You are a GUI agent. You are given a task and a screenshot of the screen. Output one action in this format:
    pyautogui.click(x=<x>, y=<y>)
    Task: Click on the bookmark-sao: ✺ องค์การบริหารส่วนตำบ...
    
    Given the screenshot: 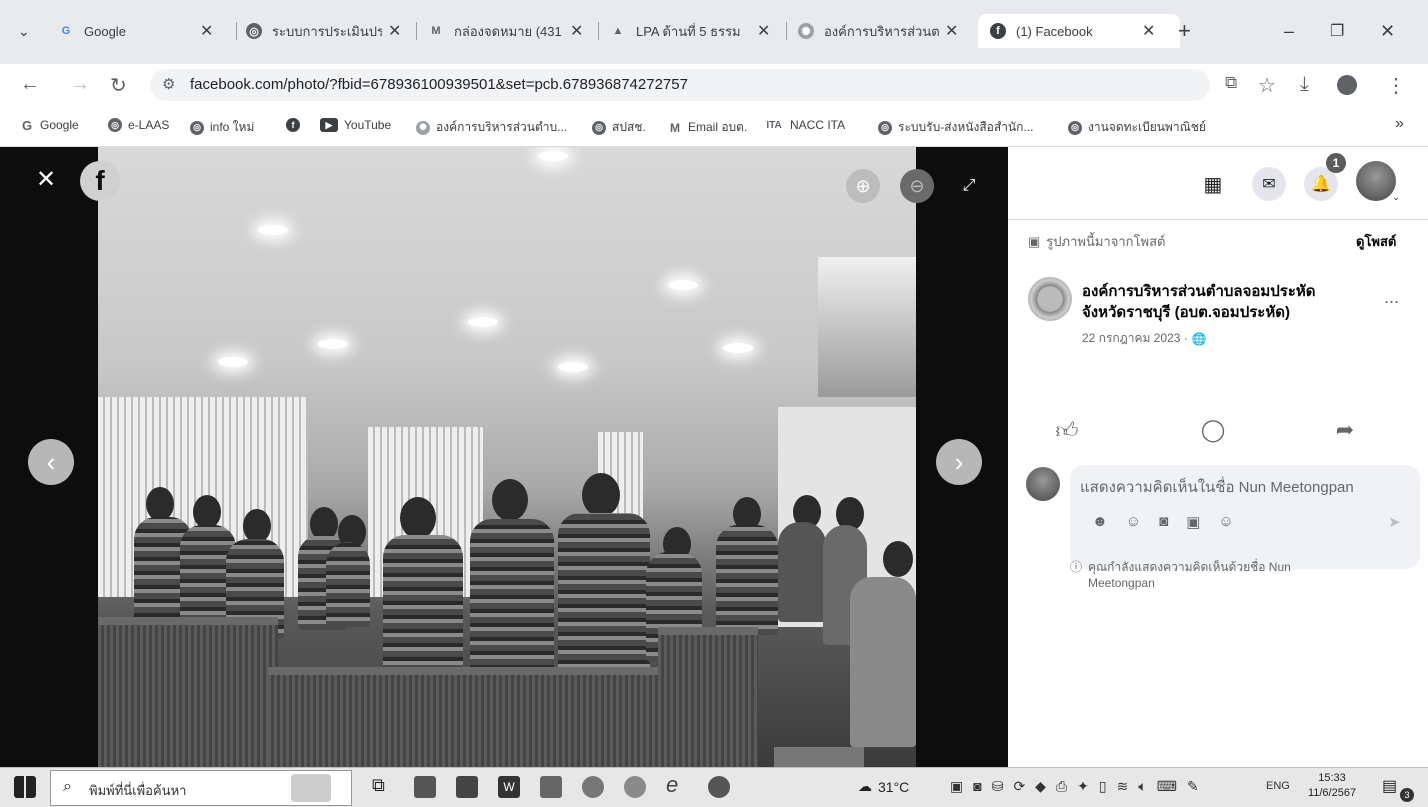 What is the action you would take?
    pyautogui.click(x=491, y=127)
    